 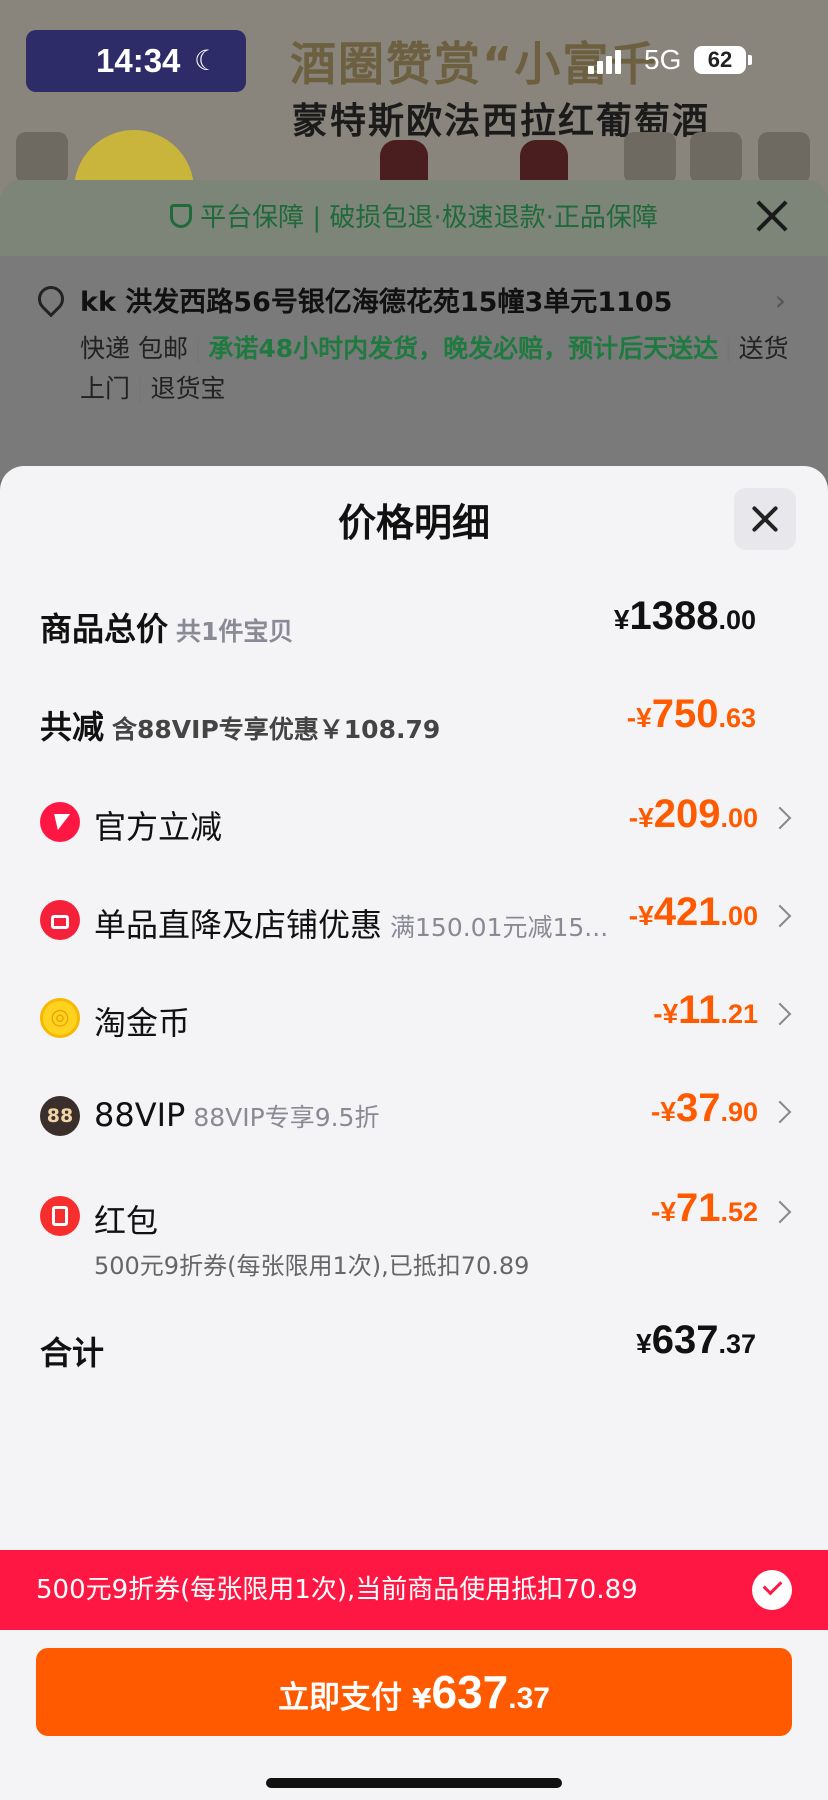 What do you see at coordinates (60, 1116) in the screenshot?
I see `vip-icon: 88` at bounding box center [60, 1116].